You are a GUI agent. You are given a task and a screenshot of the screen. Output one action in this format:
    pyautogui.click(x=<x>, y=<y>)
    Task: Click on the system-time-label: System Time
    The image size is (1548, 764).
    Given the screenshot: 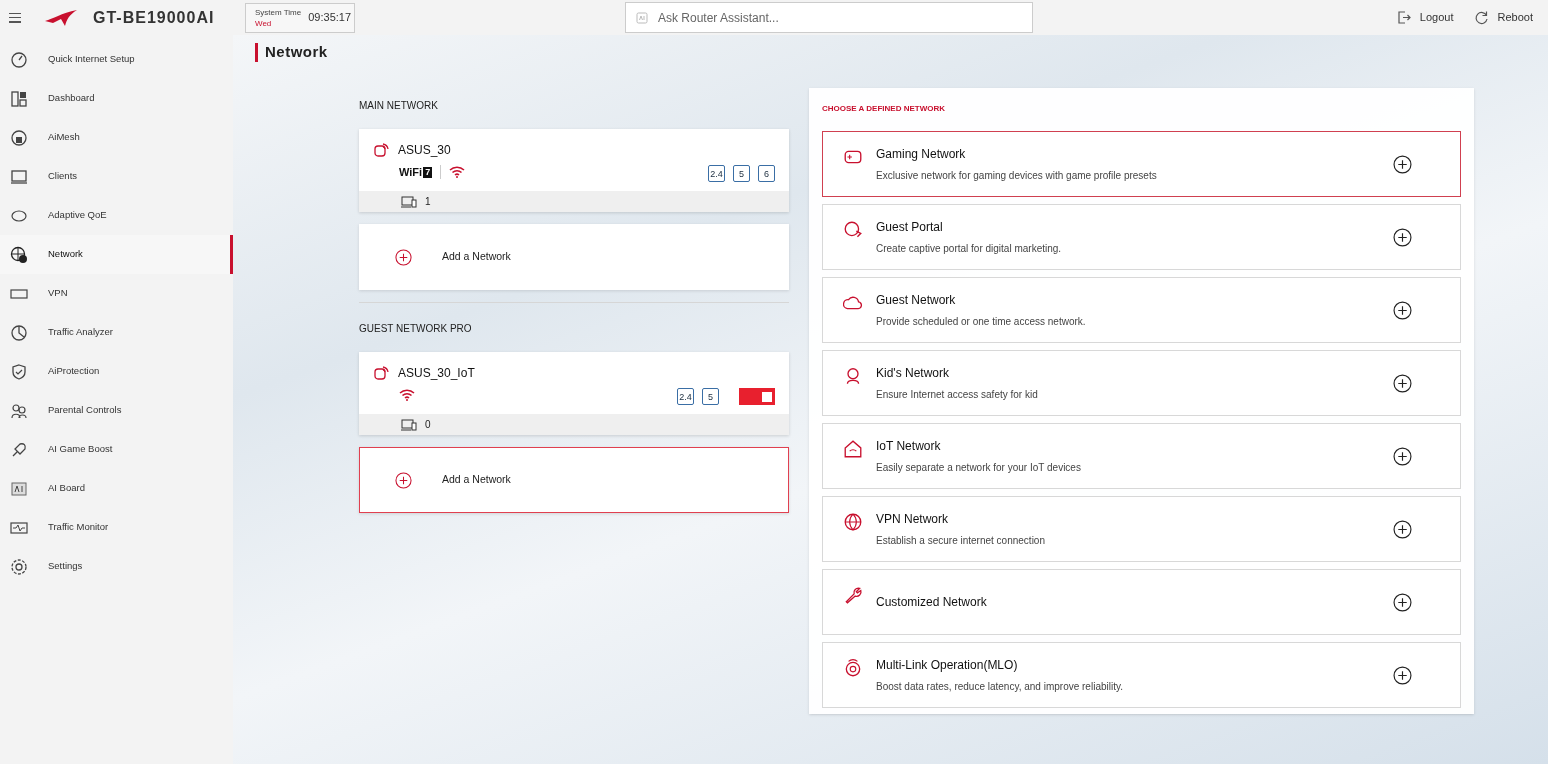 What is the action you would take?
    pyautogui.click(x=278, y=12)
    